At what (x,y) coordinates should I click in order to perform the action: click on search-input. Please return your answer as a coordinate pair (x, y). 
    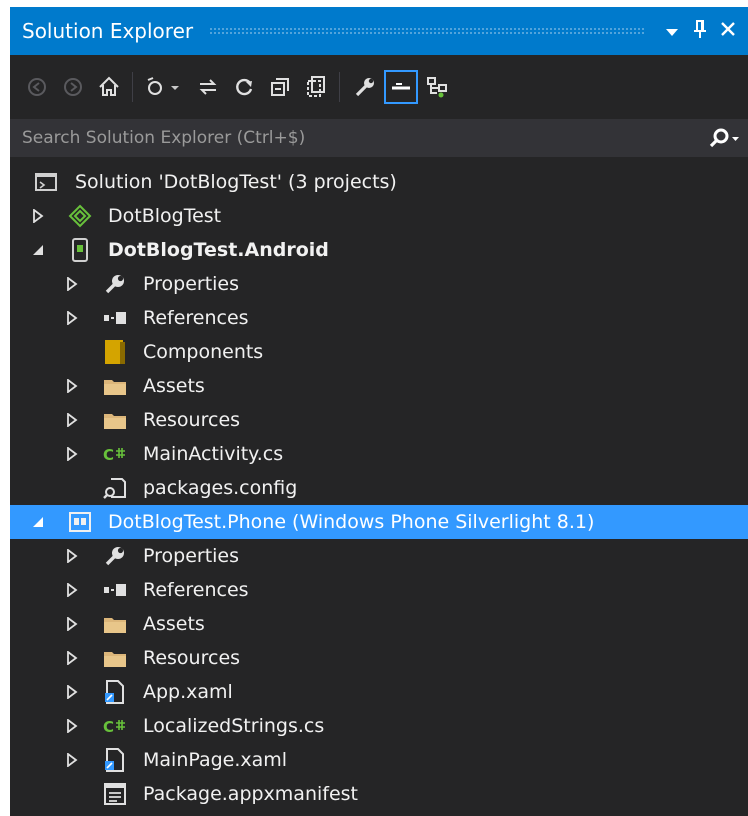
    Looking at the image, I should click on (356, 138).